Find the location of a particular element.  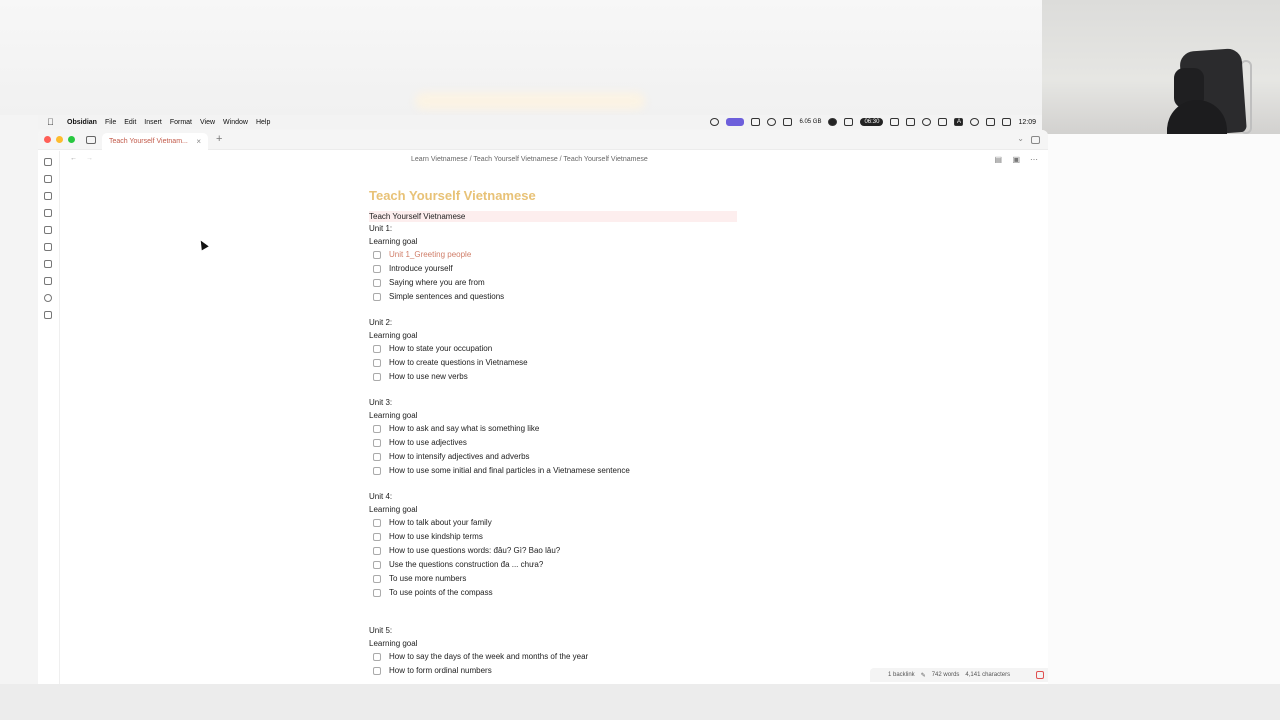

task-item: Saying where you are from is located at coordinates (559, 283).